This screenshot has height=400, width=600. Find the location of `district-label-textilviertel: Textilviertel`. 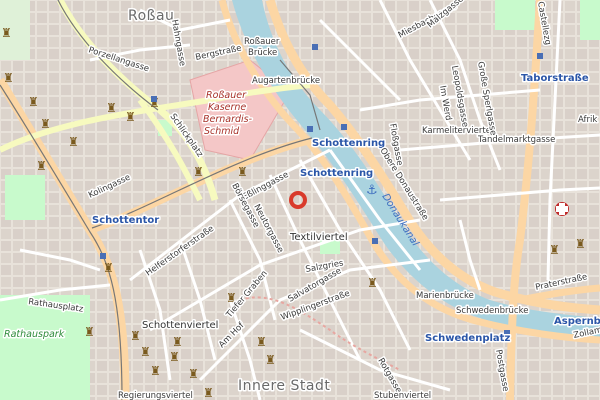

district-label-textilviertel: Textilviertel is located at coordinates (318, 237).